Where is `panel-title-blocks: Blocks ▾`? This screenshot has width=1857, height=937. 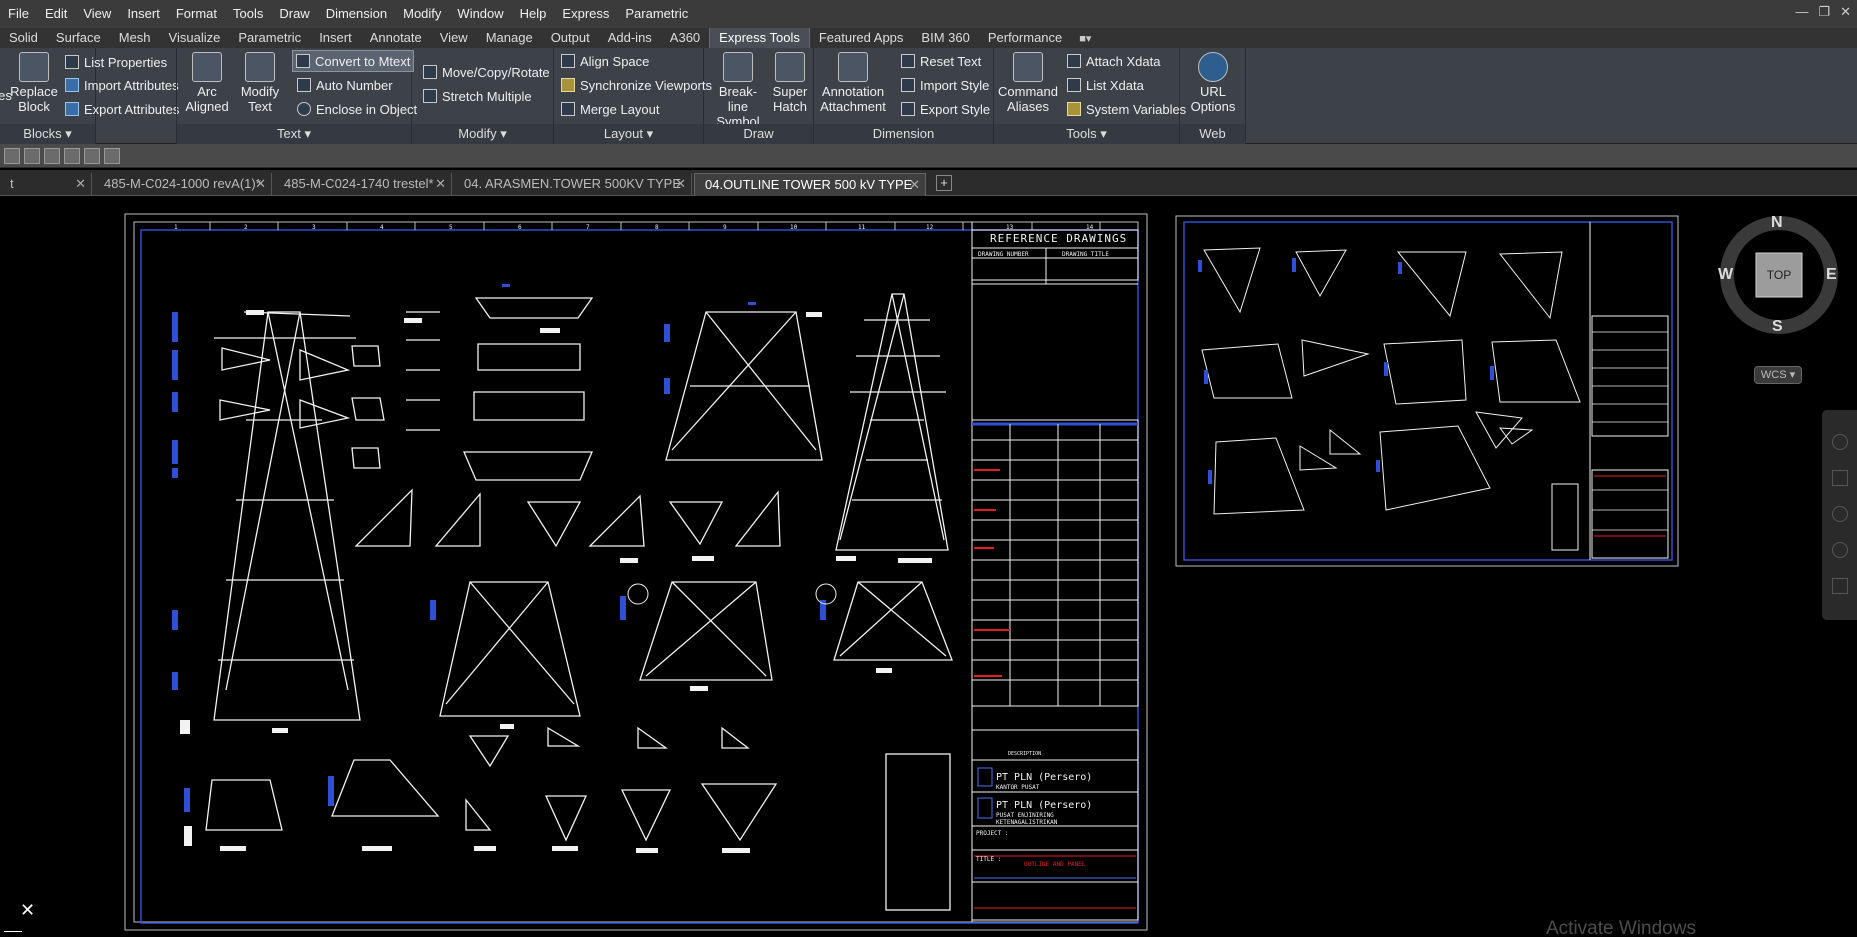
panel-title-blocks: Blocks ▾ is located at coordinates (47, 134).